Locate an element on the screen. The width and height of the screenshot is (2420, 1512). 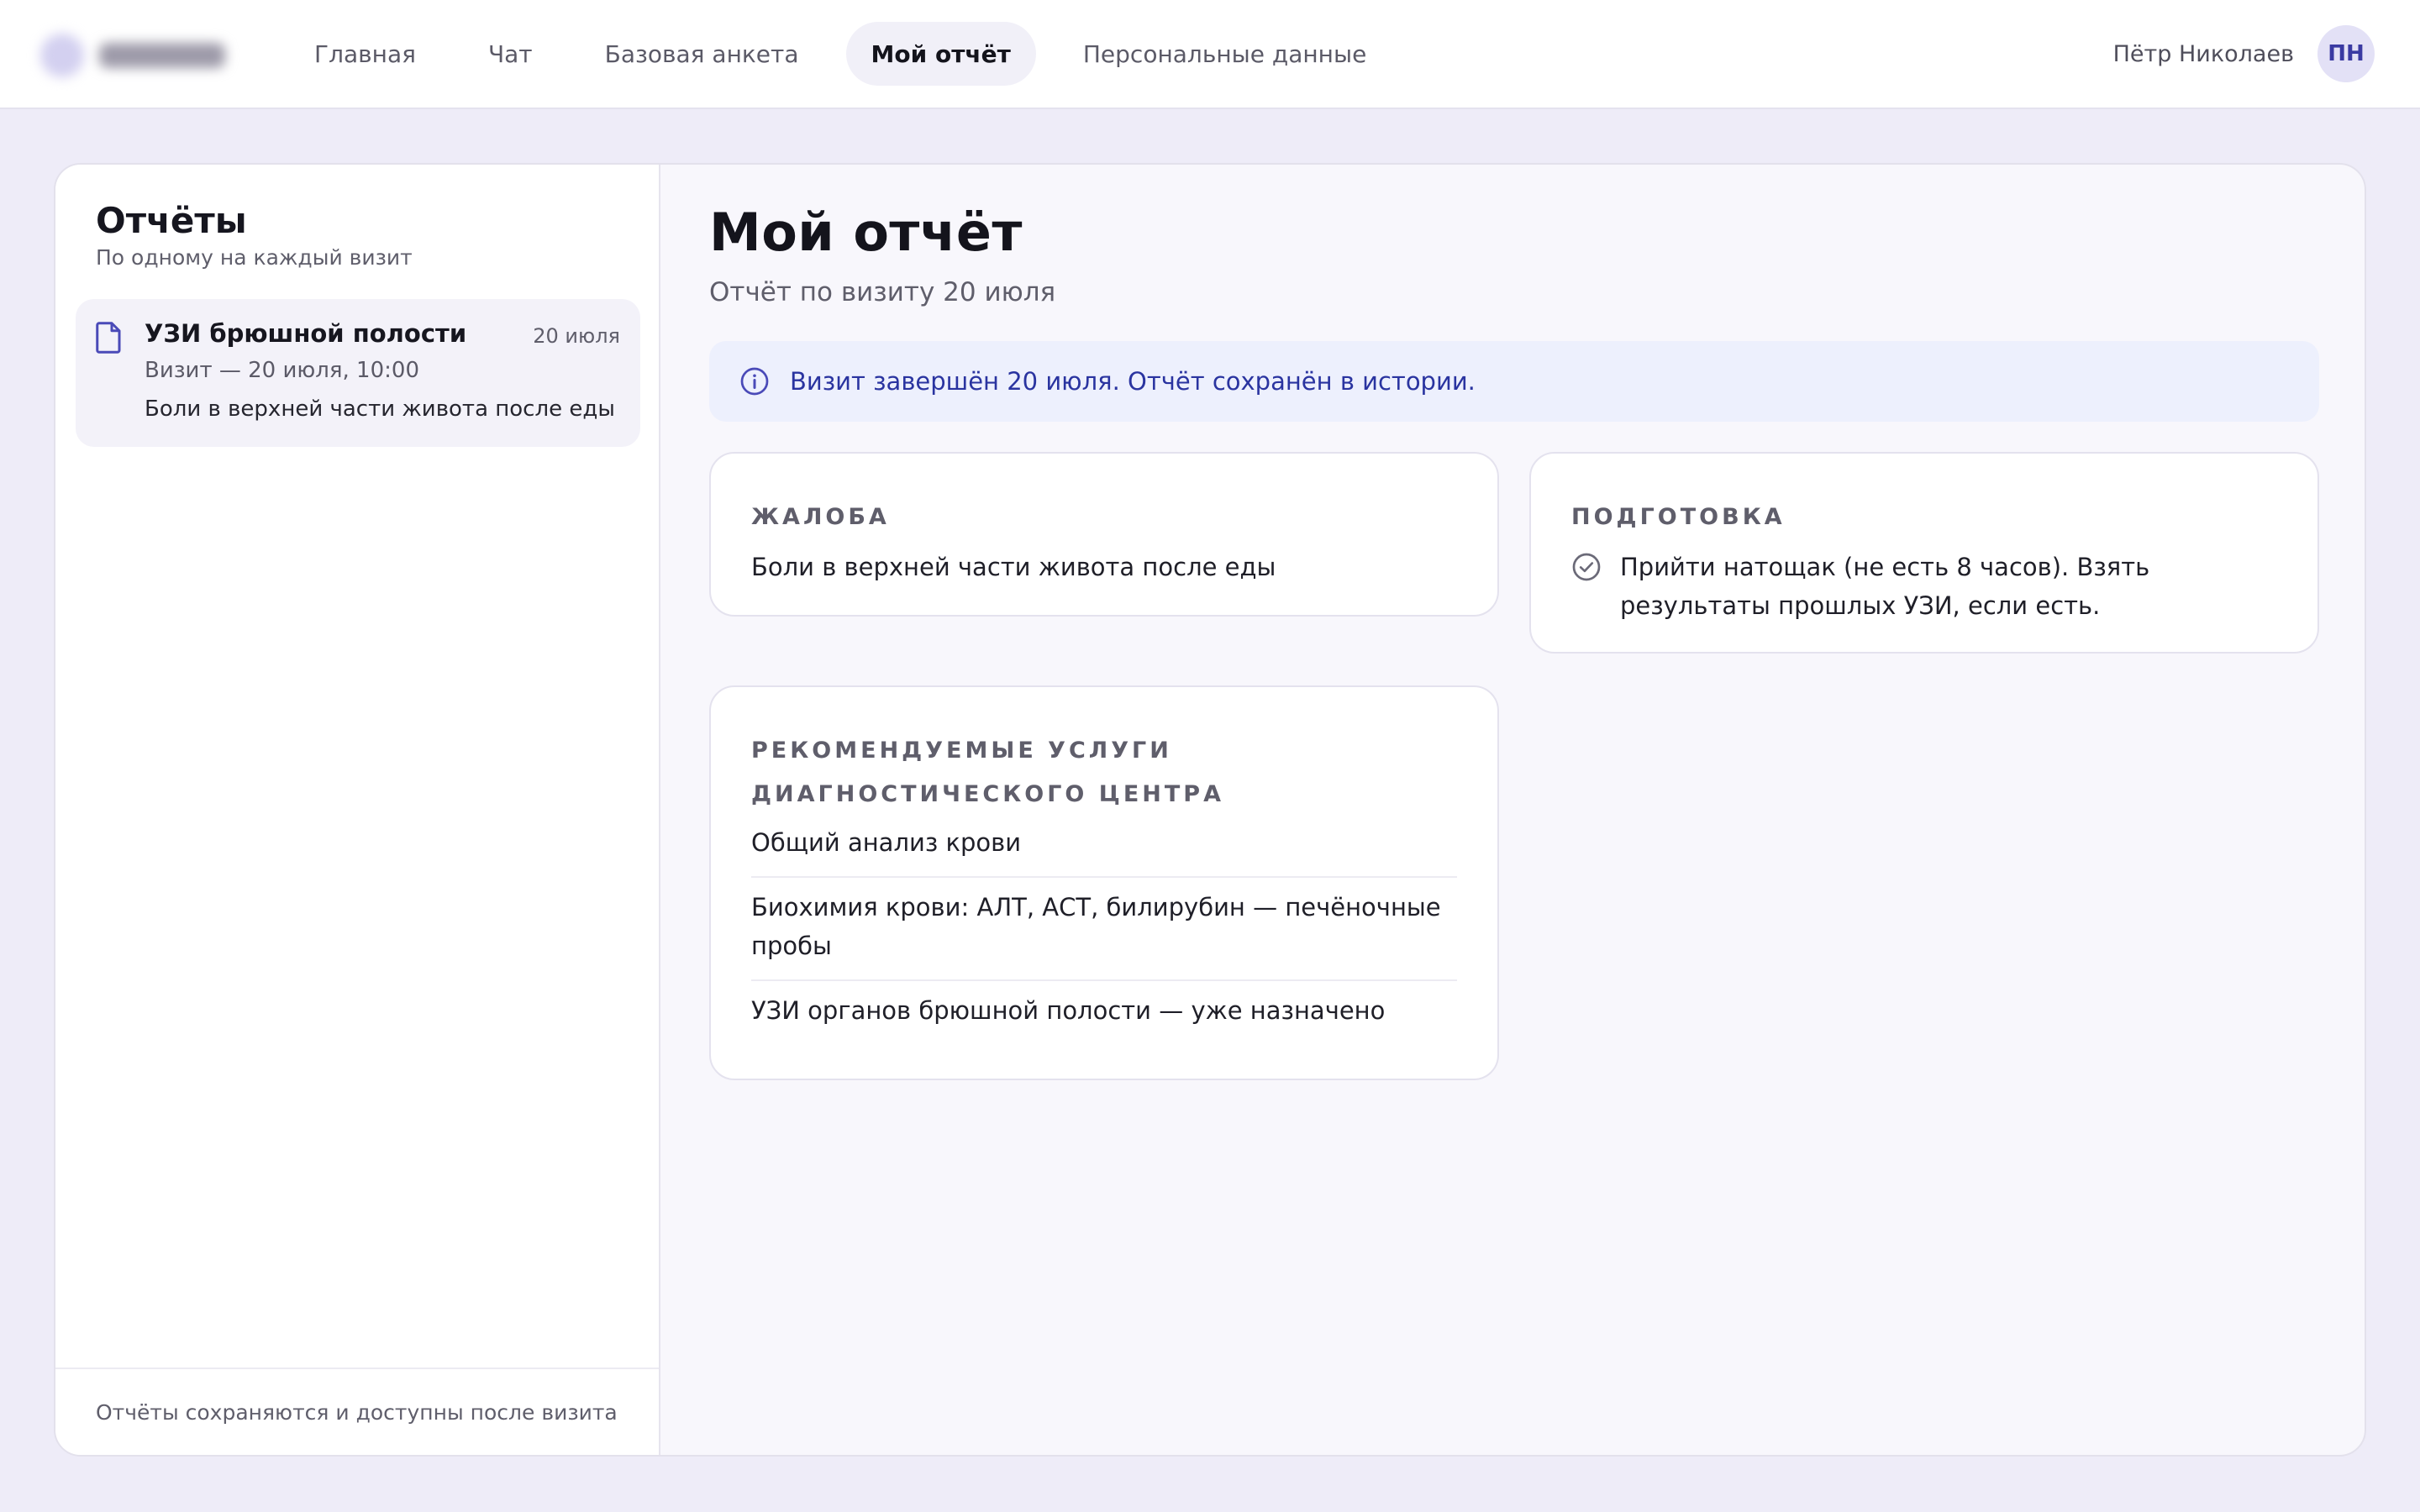
report-title: УЗИ брюшной полости is located at coordinates (306, 333).